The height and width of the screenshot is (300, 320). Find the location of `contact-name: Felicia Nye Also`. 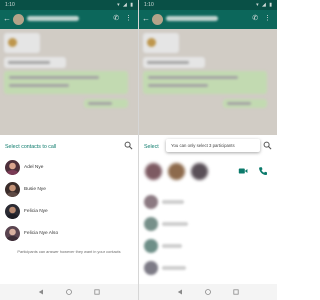

contact-name: Felicia Nye Also is located at coordinates (41, 233).